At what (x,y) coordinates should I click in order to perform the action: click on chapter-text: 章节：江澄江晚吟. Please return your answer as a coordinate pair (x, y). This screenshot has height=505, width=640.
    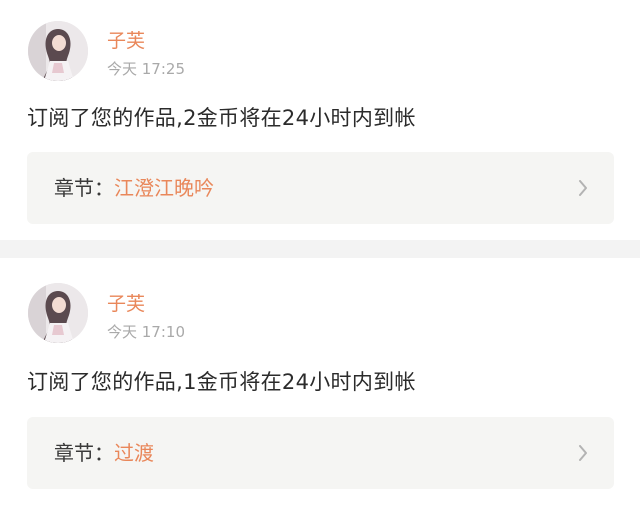
    Looking at the image, I should click on (134, 188).